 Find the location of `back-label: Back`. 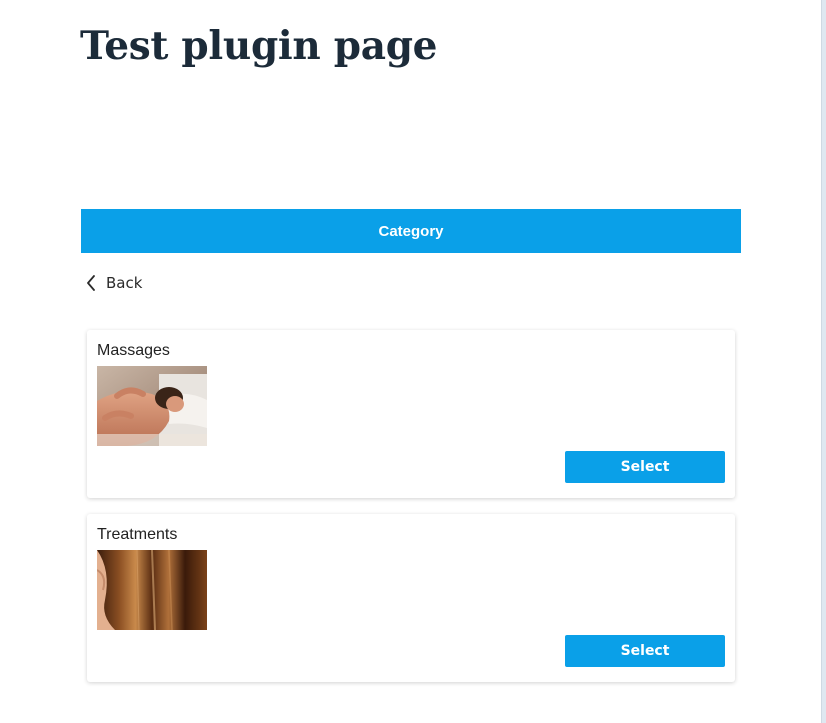

back-label: Back is located at coordinates (124, 283).